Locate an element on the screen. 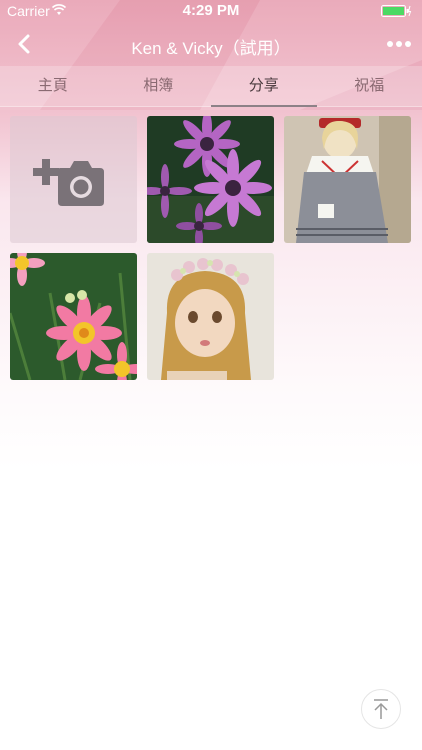 The width and height of the screenshot is (422, 750). scroll-top-button is located at coordinates (381, 709).